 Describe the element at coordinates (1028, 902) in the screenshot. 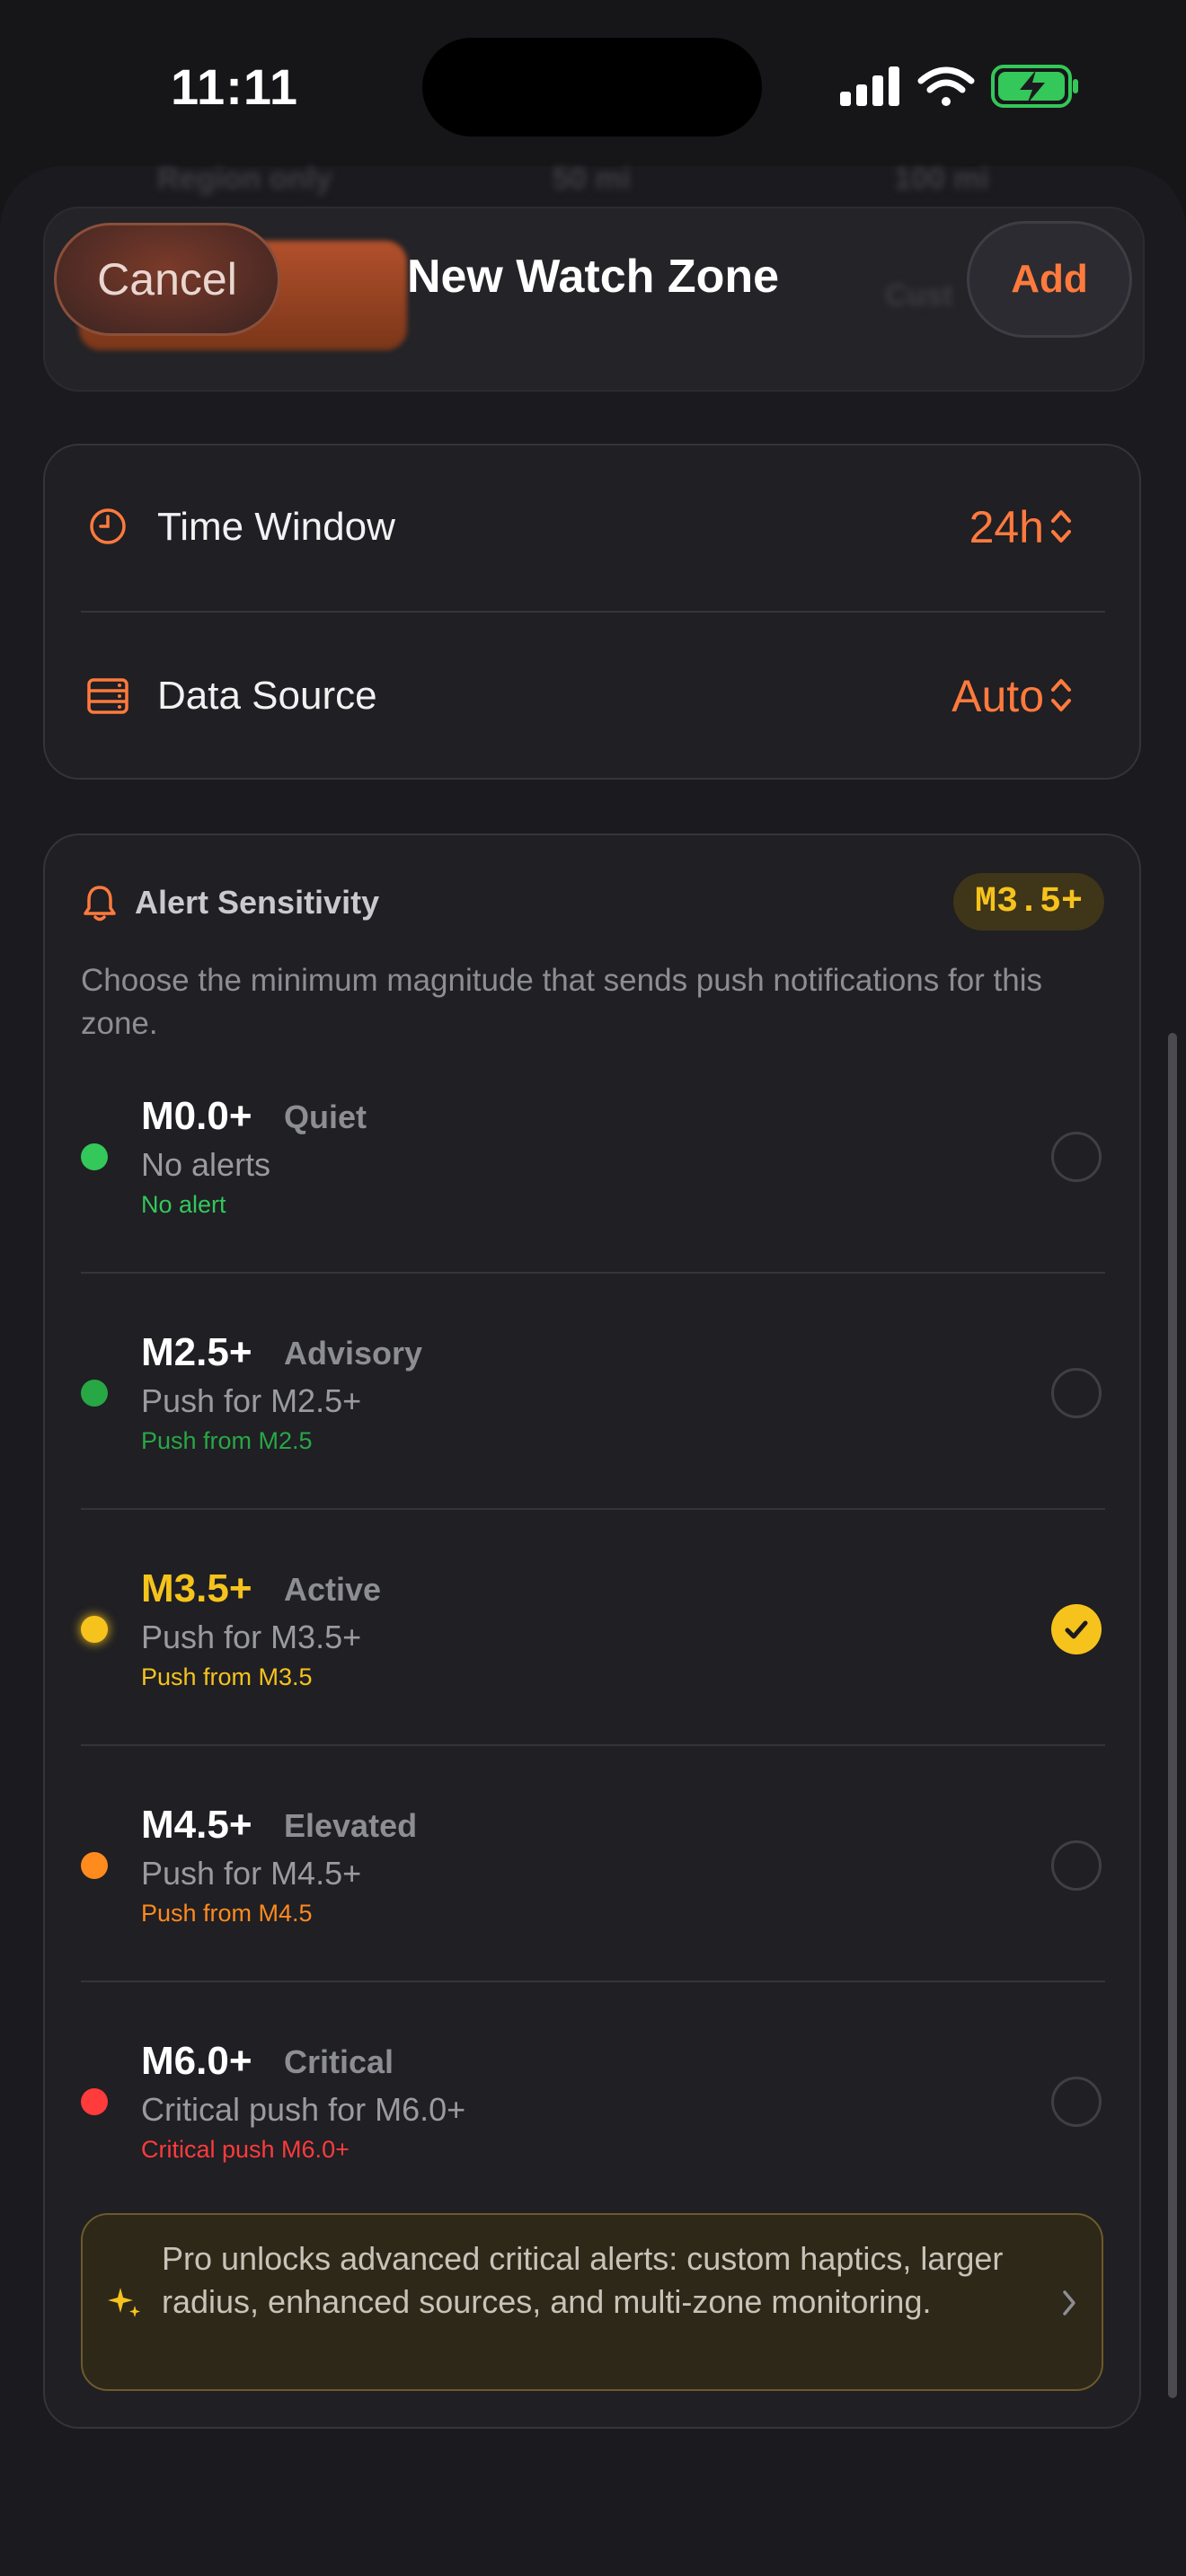

I see `selected-magnitude-badge: M3.5+` at that location.